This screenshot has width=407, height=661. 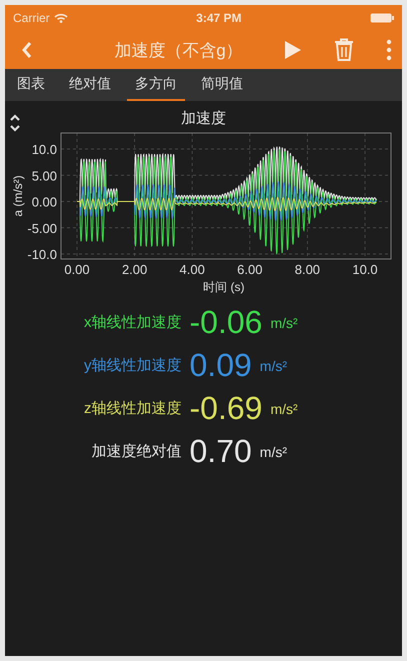 What do you see at coordinates (192, 269) in the screenshot?
I see `x-tick-label: 4.00` at bounding box center [192, 269].